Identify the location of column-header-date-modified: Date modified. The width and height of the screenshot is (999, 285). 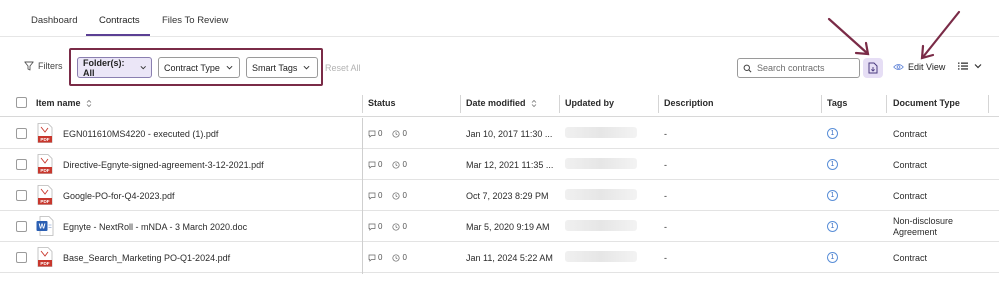
(501, 103).